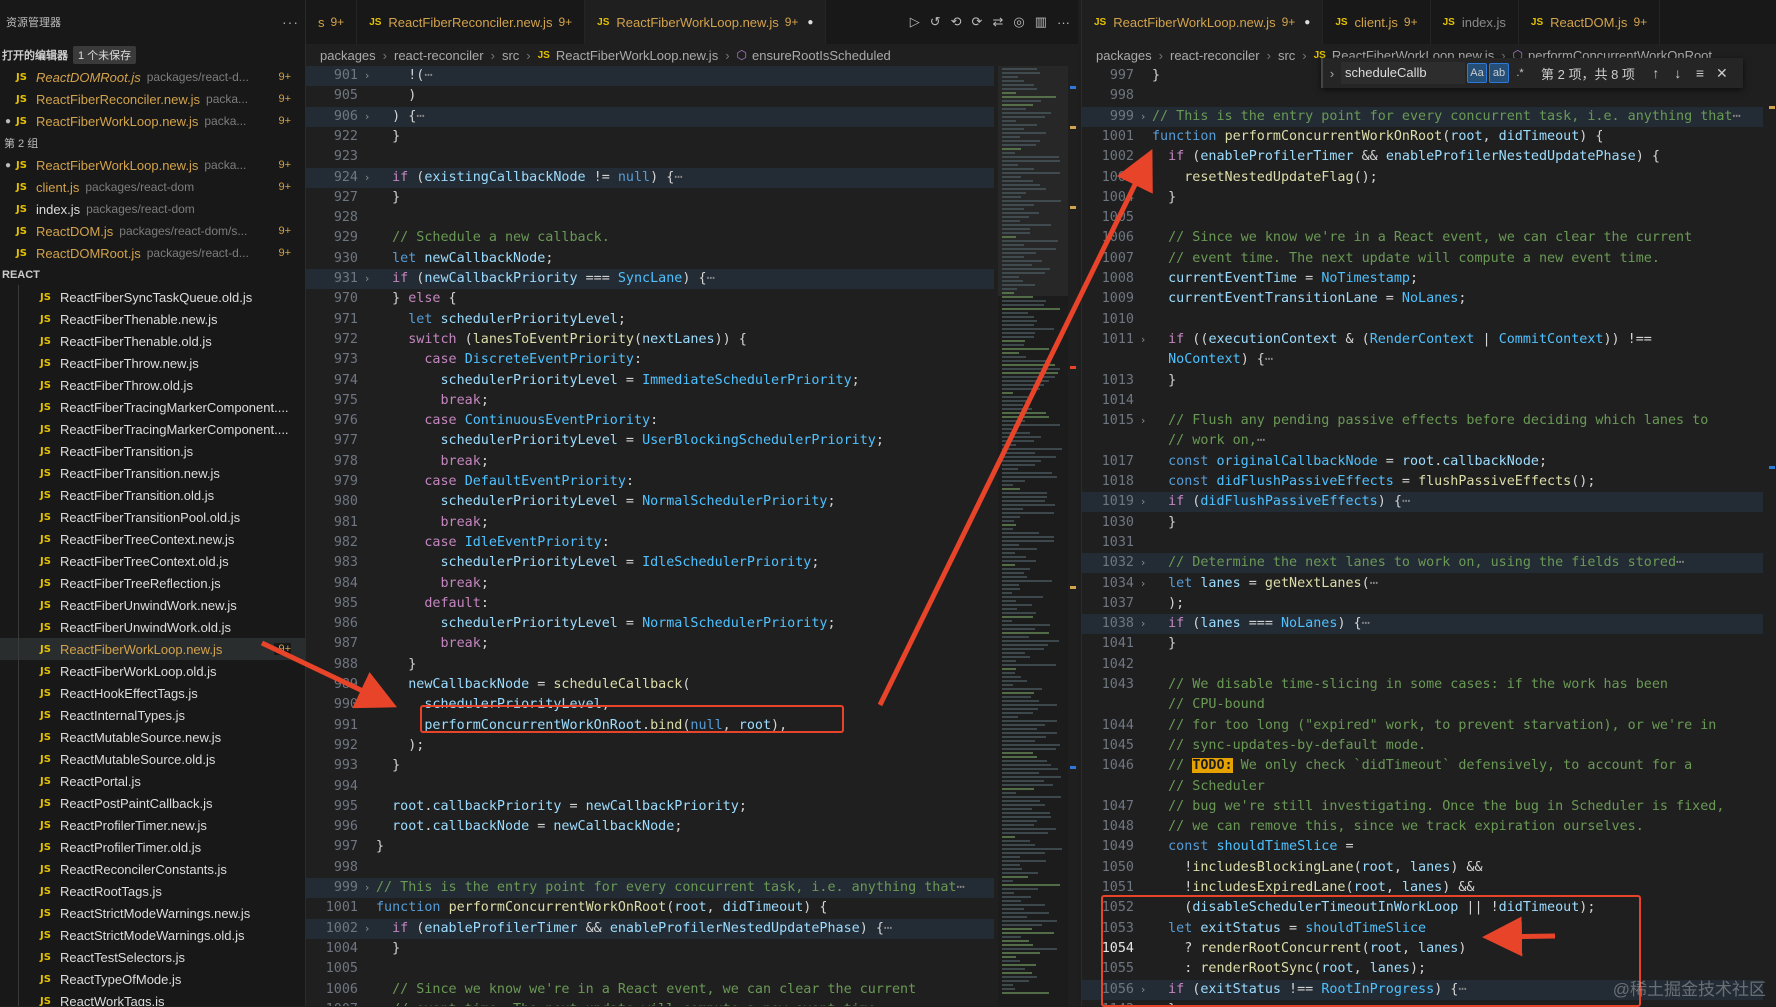 This screenshot has height=1007, width=1776. I want to click on find-input: scheduleCallb, so click(1403, 73).